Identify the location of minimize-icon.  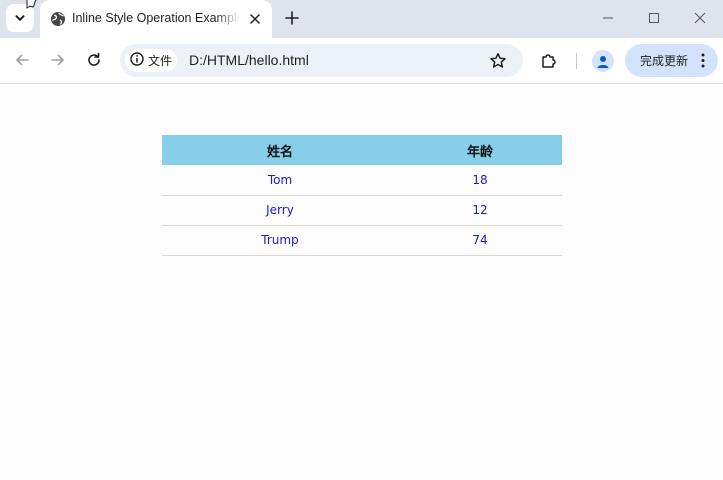
(608, 18).